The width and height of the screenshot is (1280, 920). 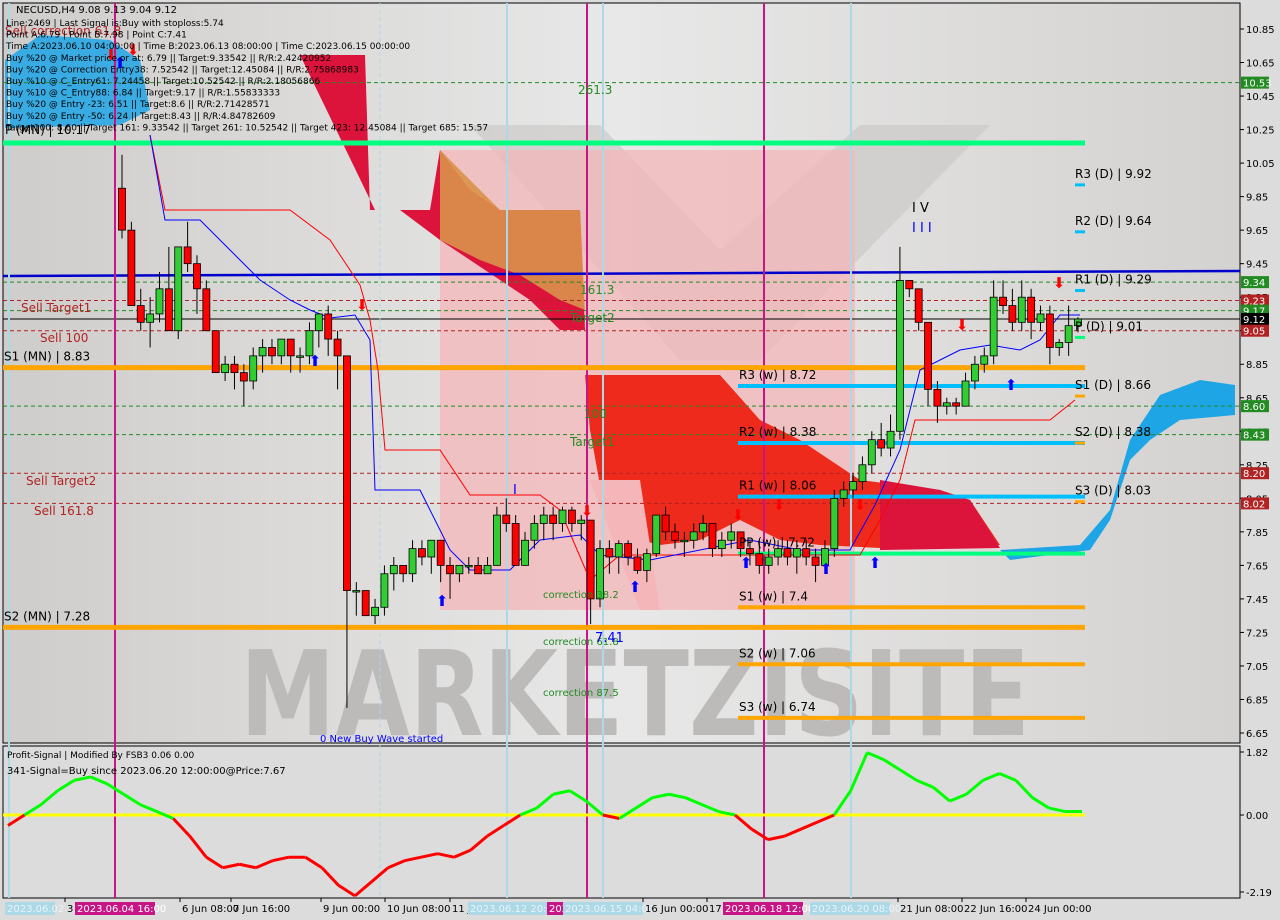 I want to click on time-tick-label: 21 Jun 08:00, so click(x=932, y=909).